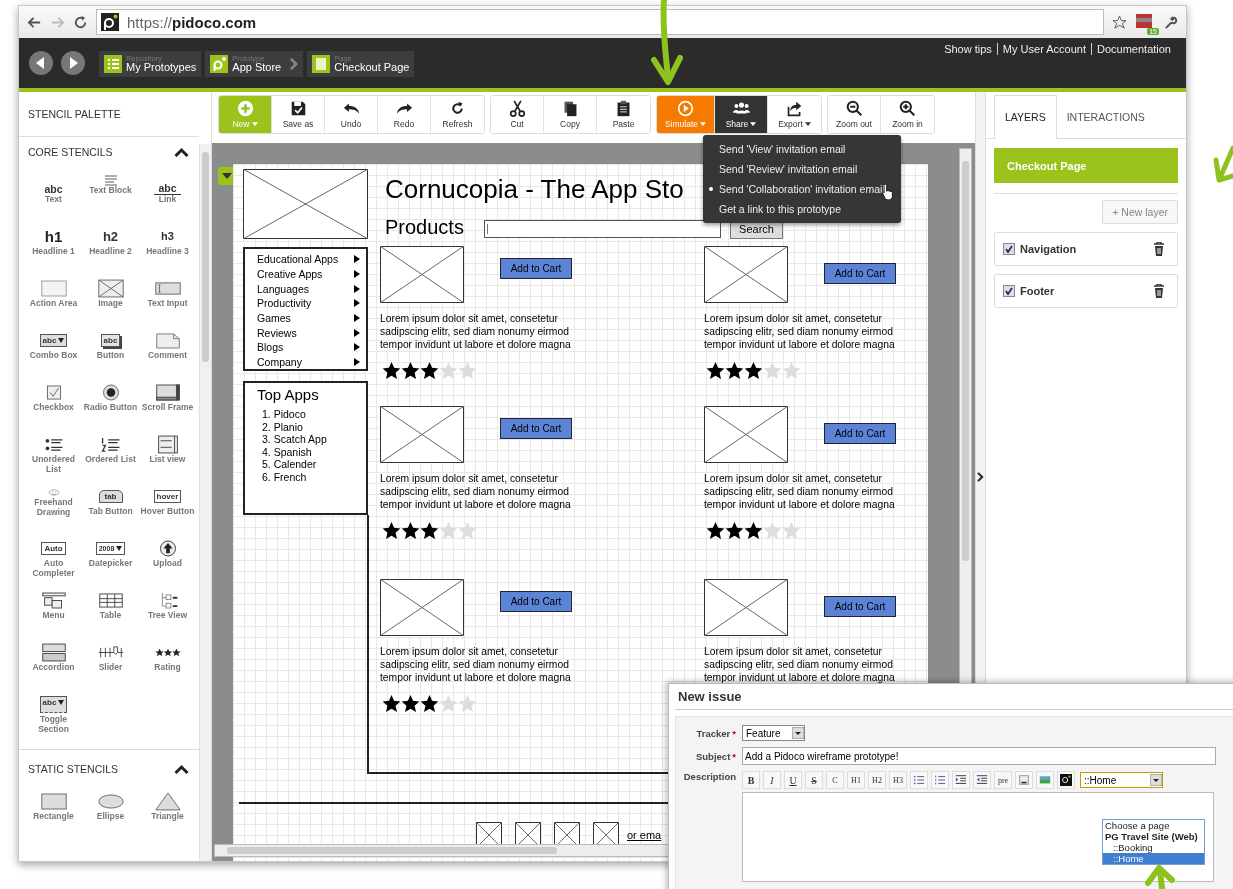 The height and width of the screenshot is (889, 1233). Describe the element at coordinates (167, 664) in the screenshot. I see `stencil-item: Rating` at that location.